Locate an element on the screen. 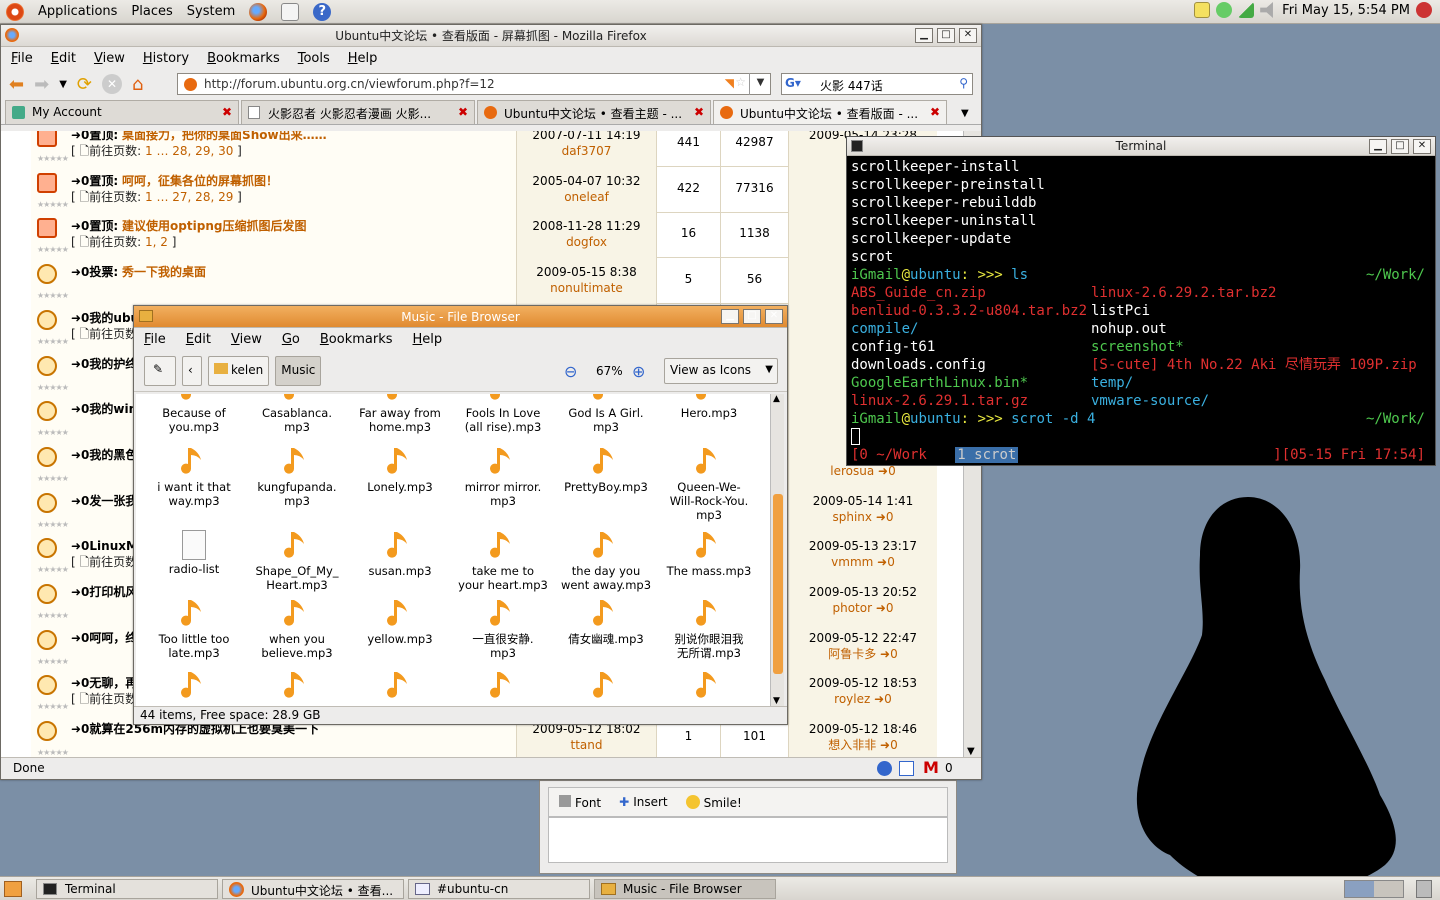  file-item: mirror mirror. mp3 is located at coordinates (503, 477).